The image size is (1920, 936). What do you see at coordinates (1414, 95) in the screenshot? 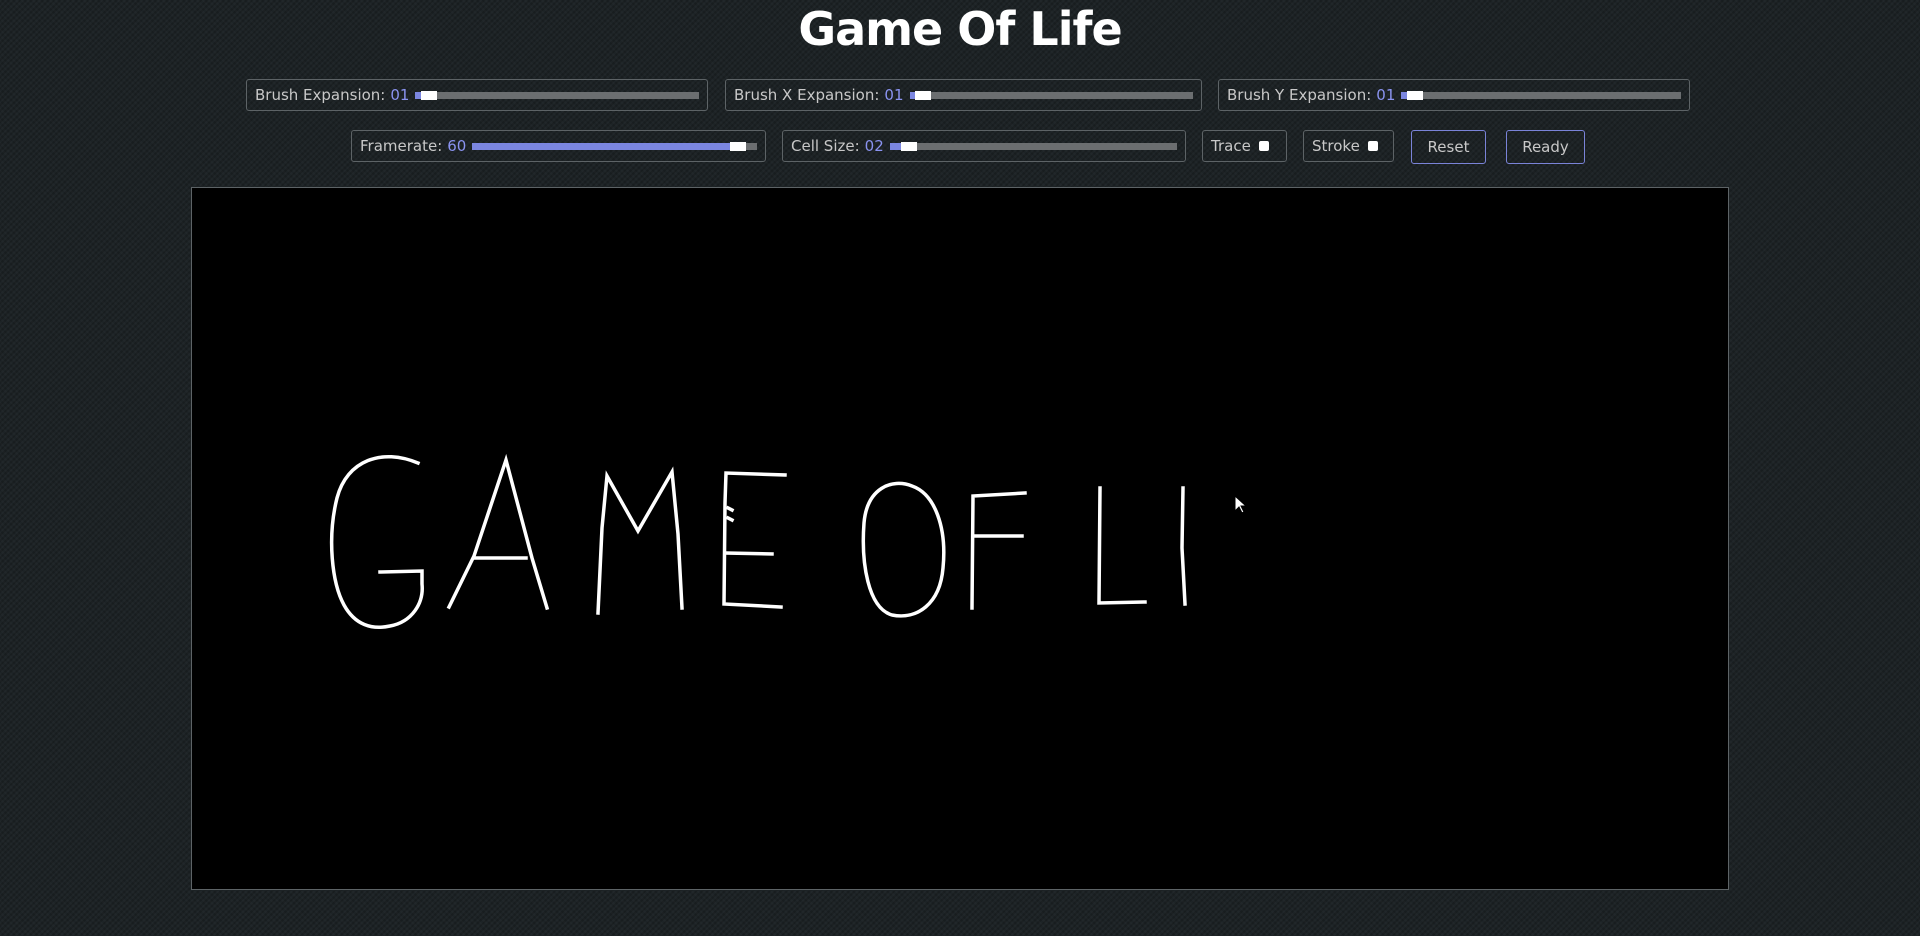
I see `brush-y-expansion-thumb` at bounding box center [1414, 95].